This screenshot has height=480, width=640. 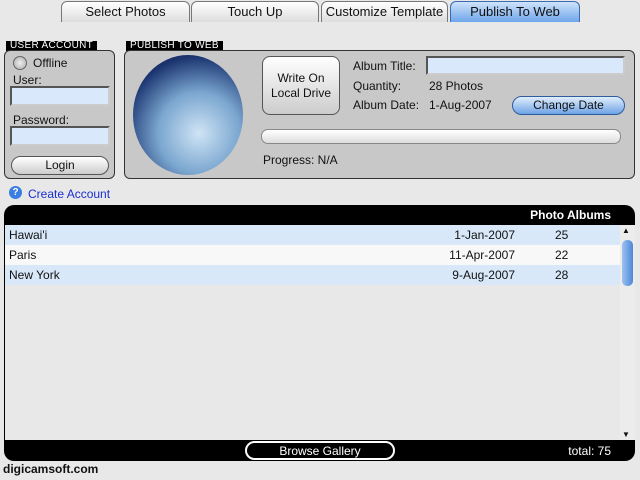 What do you see at coordinates (20, 63) in the screenshot?
I see `offline-status-radio` at bounding box center [20, 63].